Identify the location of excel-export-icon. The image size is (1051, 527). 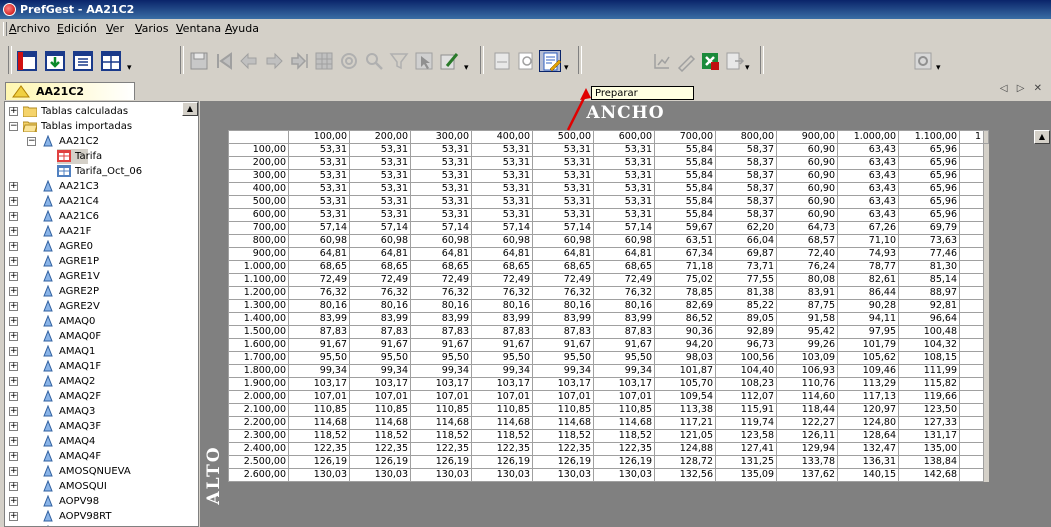
(710, 61).